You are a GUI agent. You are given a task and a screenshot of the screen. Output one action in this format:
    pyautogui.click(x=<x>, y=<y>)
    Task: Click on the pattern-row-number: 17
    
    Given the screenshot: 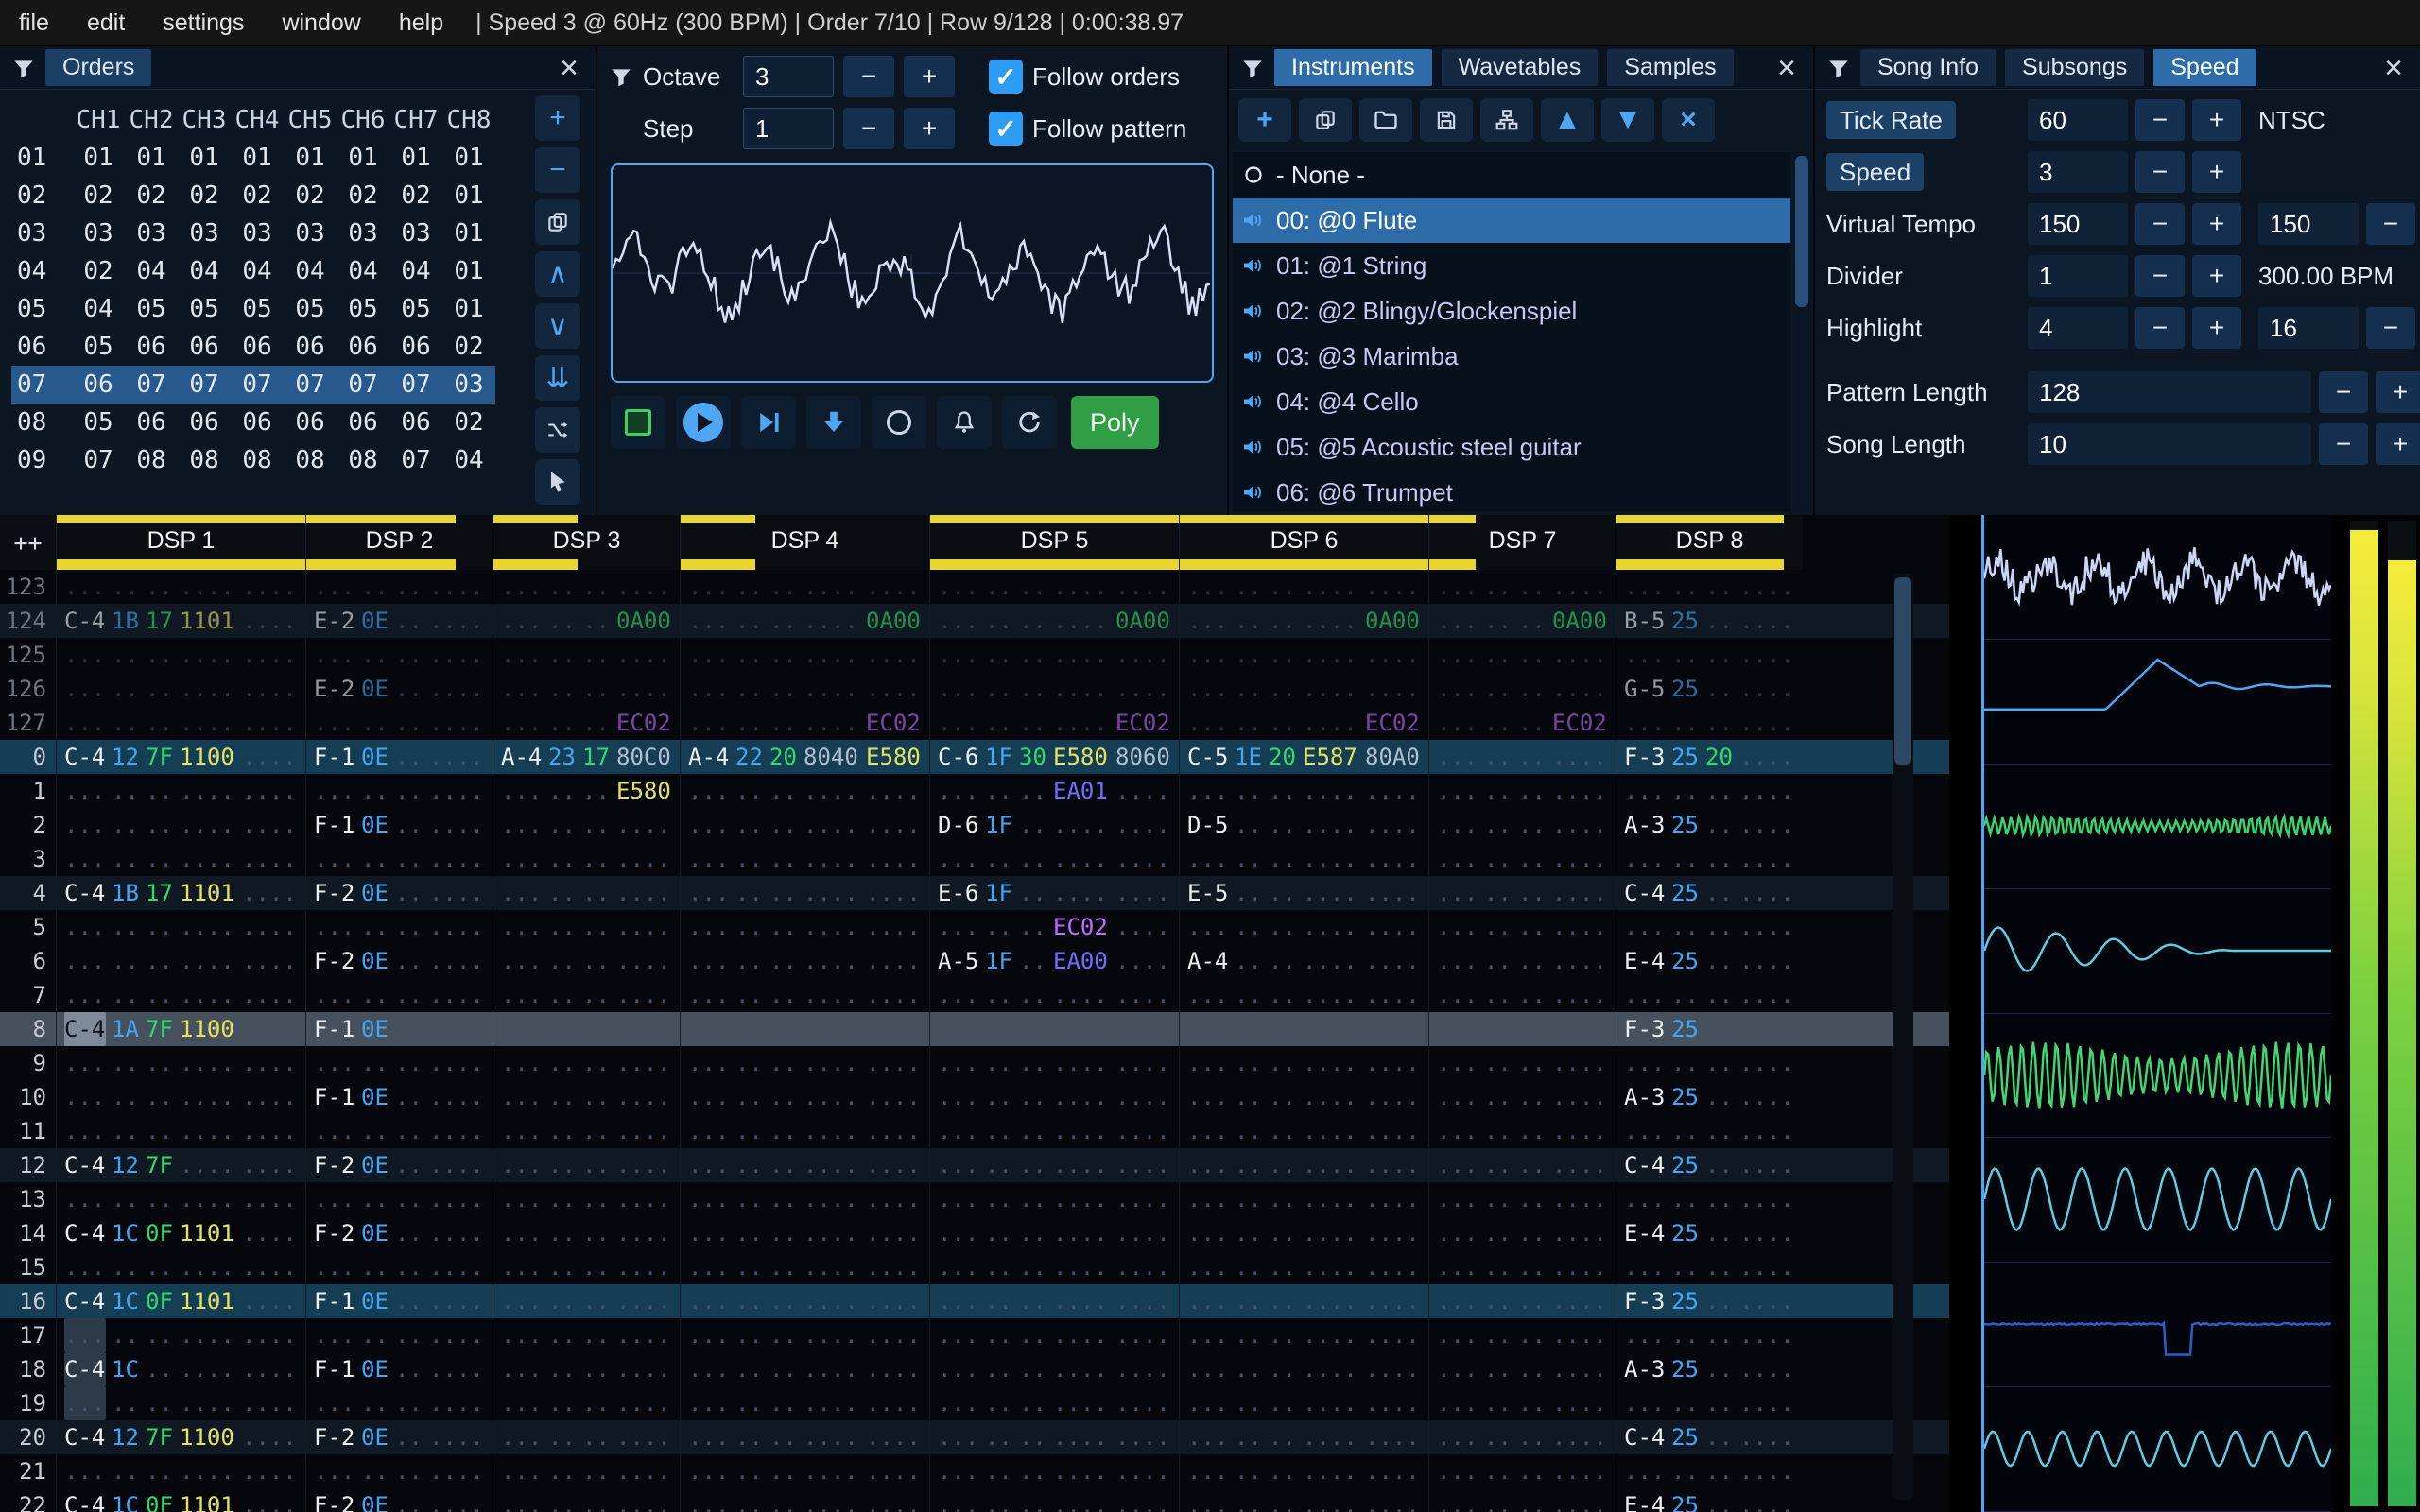 What is the action you would take?
    pyautogui.click(x=28, y=1335)
    